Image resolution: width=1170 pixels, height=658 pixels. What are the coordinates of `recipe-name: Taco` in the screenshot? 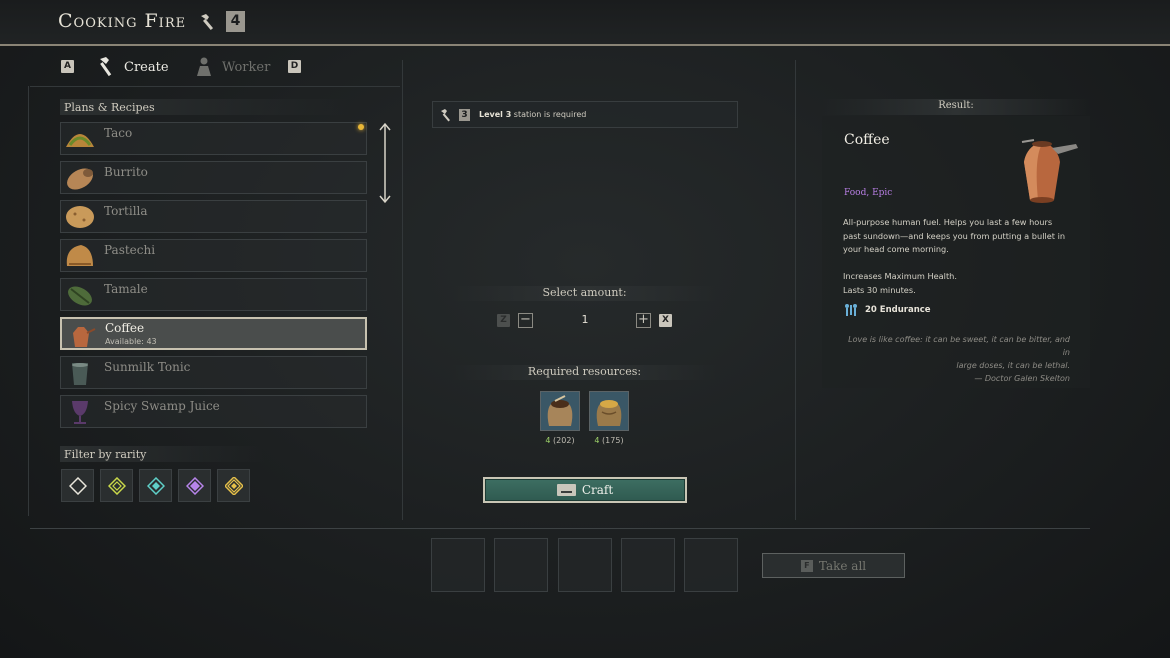 It's located at (118, 133).